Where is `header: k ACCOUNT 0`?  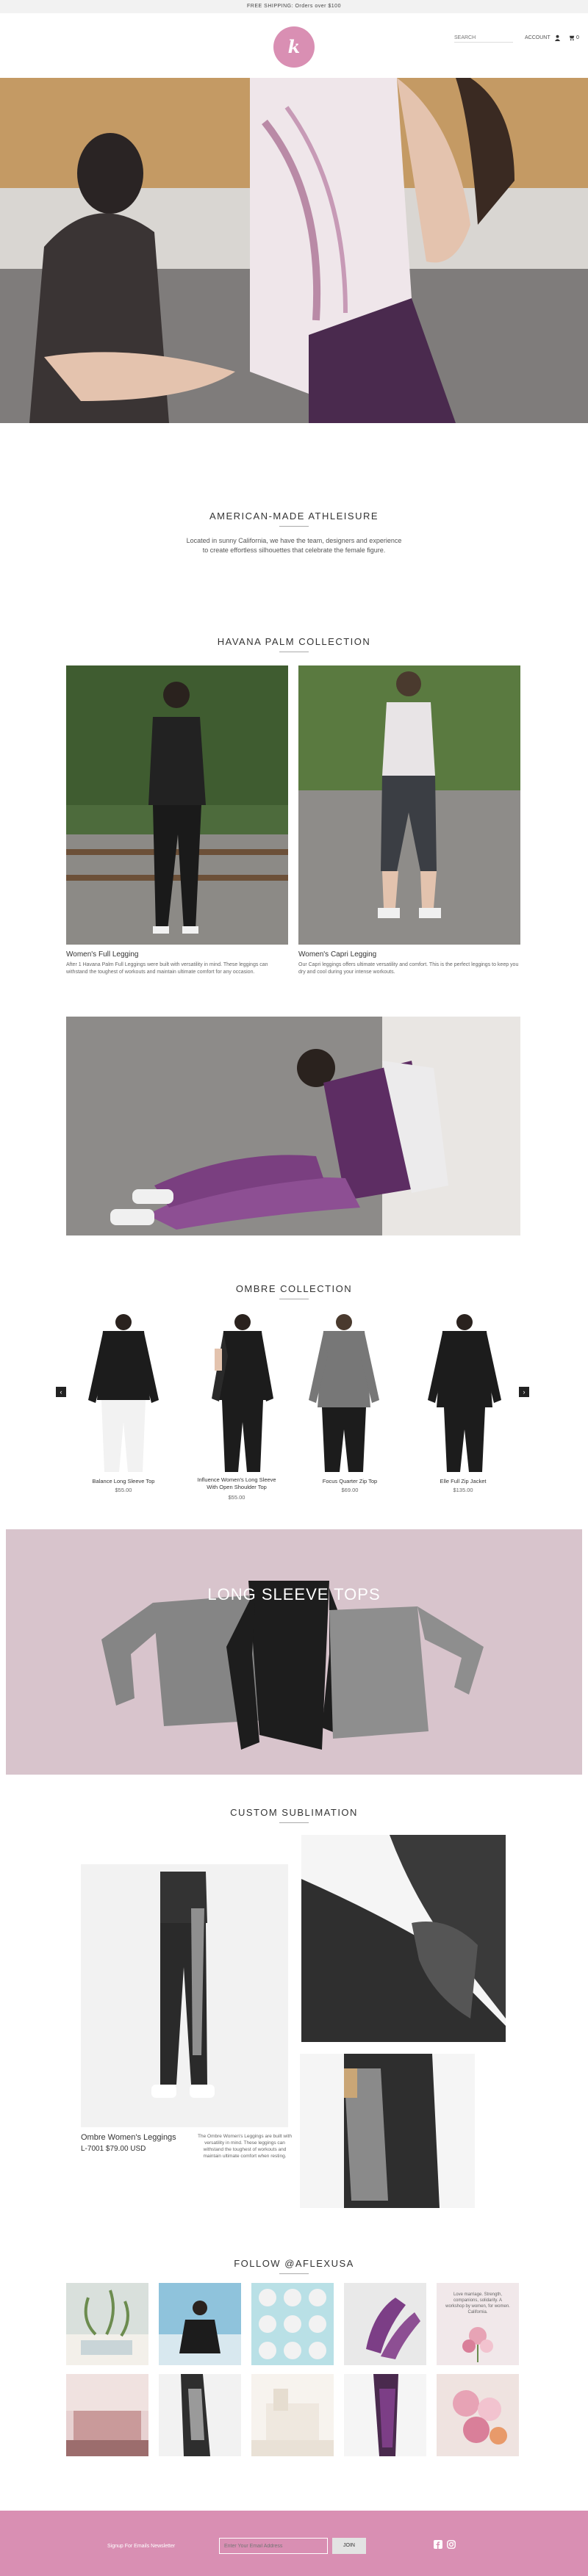
header: k ACCOUNT 0 is located at coordinates (294, 45).